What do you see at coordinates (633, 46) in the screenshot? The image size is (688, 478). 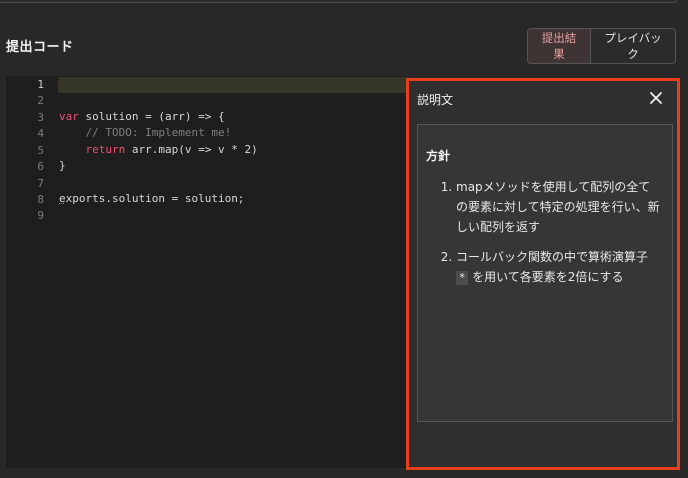 I see `tab-playback: プレイバック` at bounding box center [633, 46].